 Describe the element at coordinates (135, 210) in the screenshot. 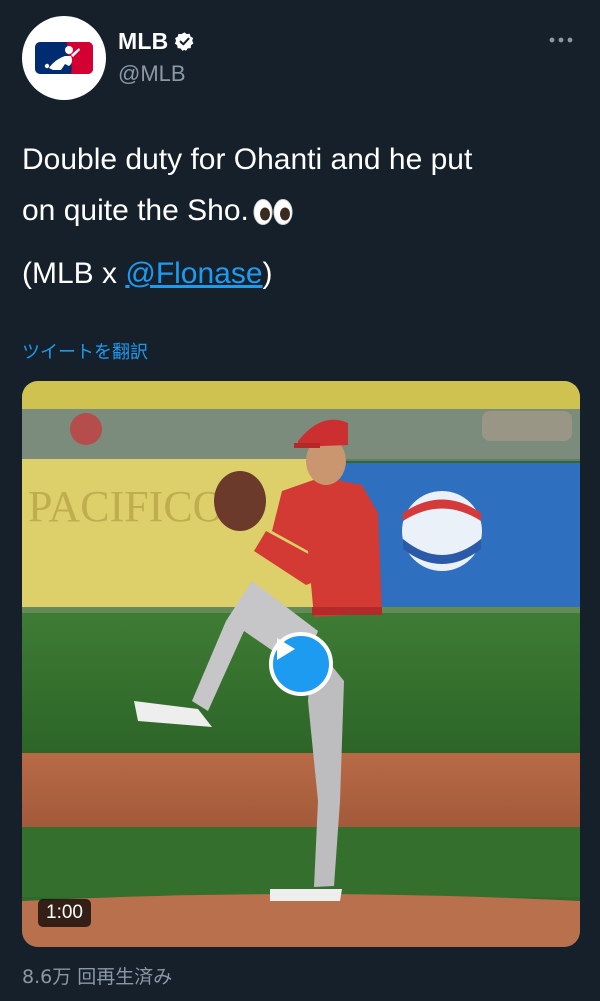

I see `tweet-text-line-2: on quite the Sho.` at that location.